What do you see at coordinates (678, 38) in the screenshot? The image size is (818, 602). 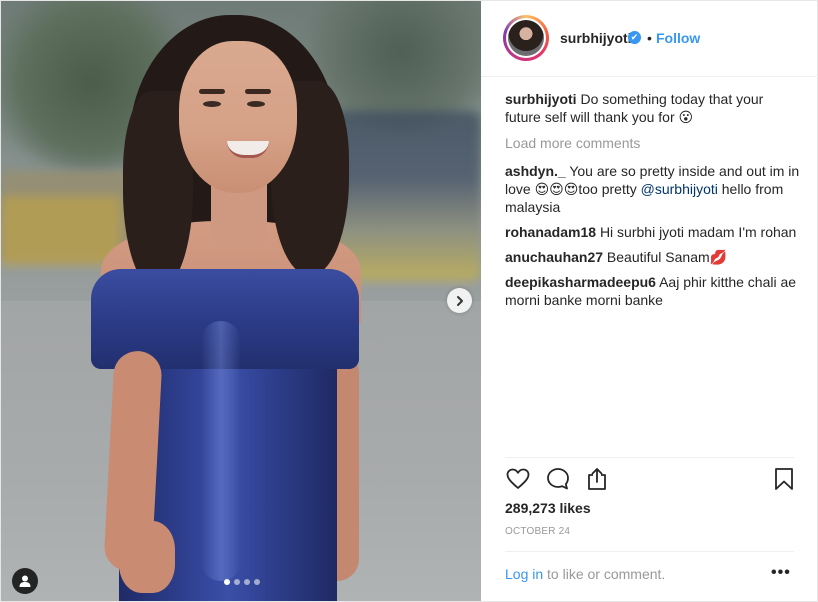 I see `follow-button: Follow` at bounding box center [678, 38].